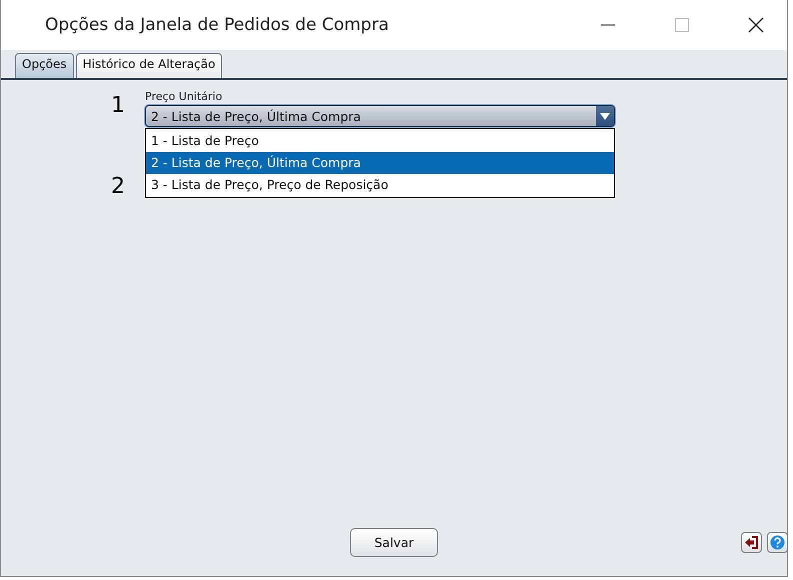 Image resolution: width=793 pixels, height=580 pixels. What do you see at coordinates (608, 25) in the screenshot?
I see `minimize-icon` at bounding box center [608, 25].